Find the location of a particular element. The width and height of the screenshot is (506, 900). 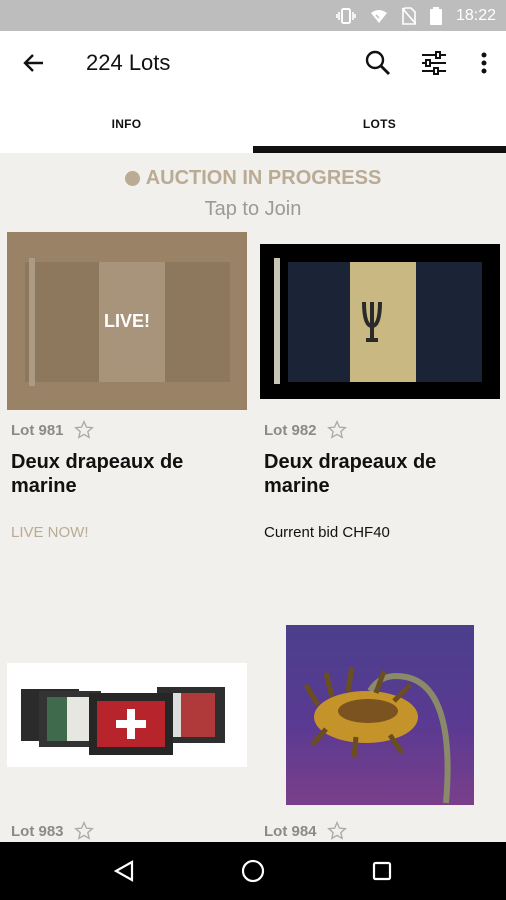

filter-button is located at coordinates (434, 63).